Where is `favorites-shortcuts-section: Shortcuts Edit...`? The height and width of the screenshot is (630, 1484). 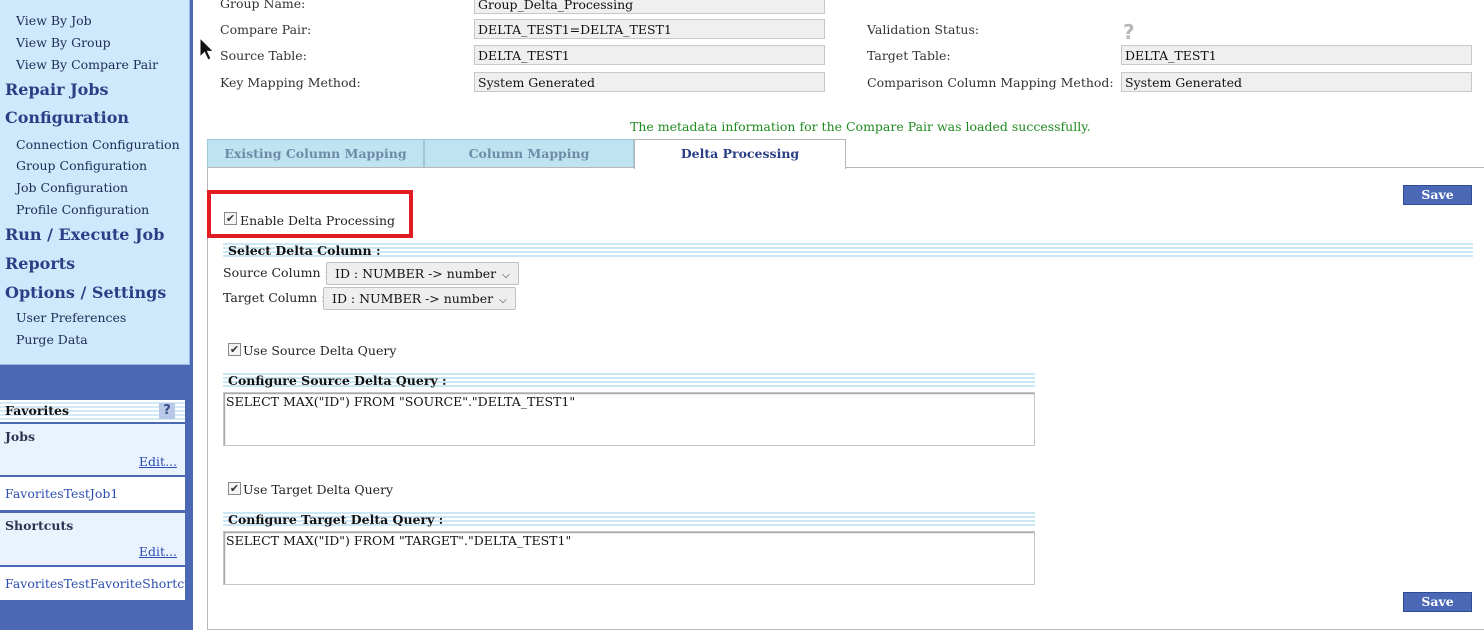
favorites-shortcuts-section: Shortcuts Edit... is located at coordinates (92, 539).